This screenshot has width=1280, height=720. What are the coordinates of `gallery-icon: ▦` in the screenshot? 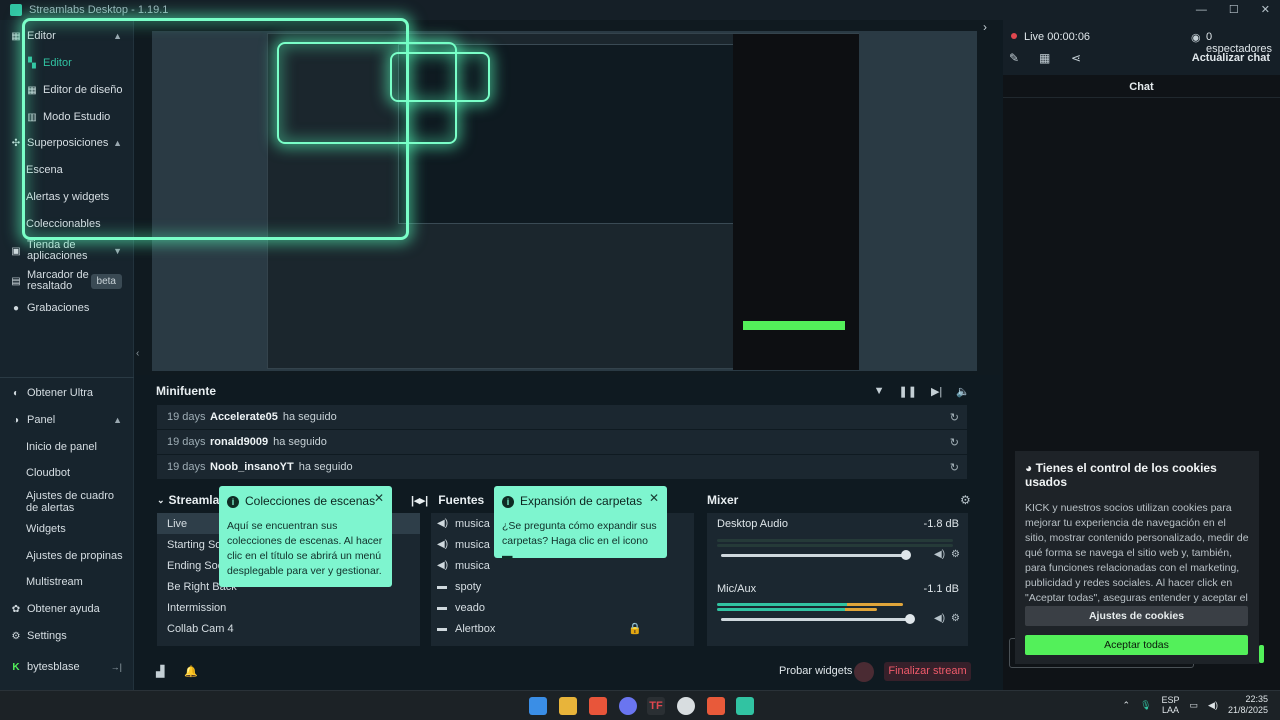 It's located at (1044, 58).